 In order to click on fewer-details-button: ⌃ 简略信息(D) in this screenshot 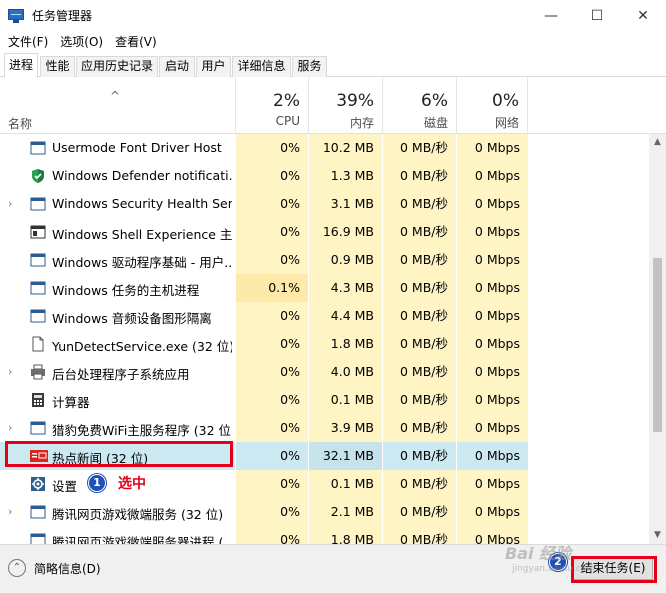, I will do `click(54, 568)`.